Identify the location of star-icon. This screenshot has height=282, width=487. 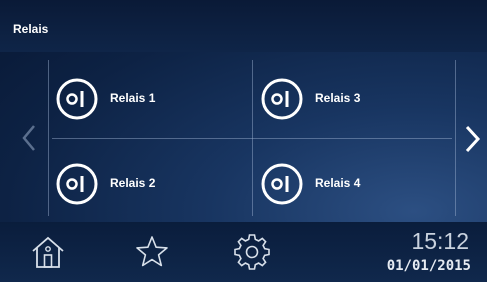
(152, 251).